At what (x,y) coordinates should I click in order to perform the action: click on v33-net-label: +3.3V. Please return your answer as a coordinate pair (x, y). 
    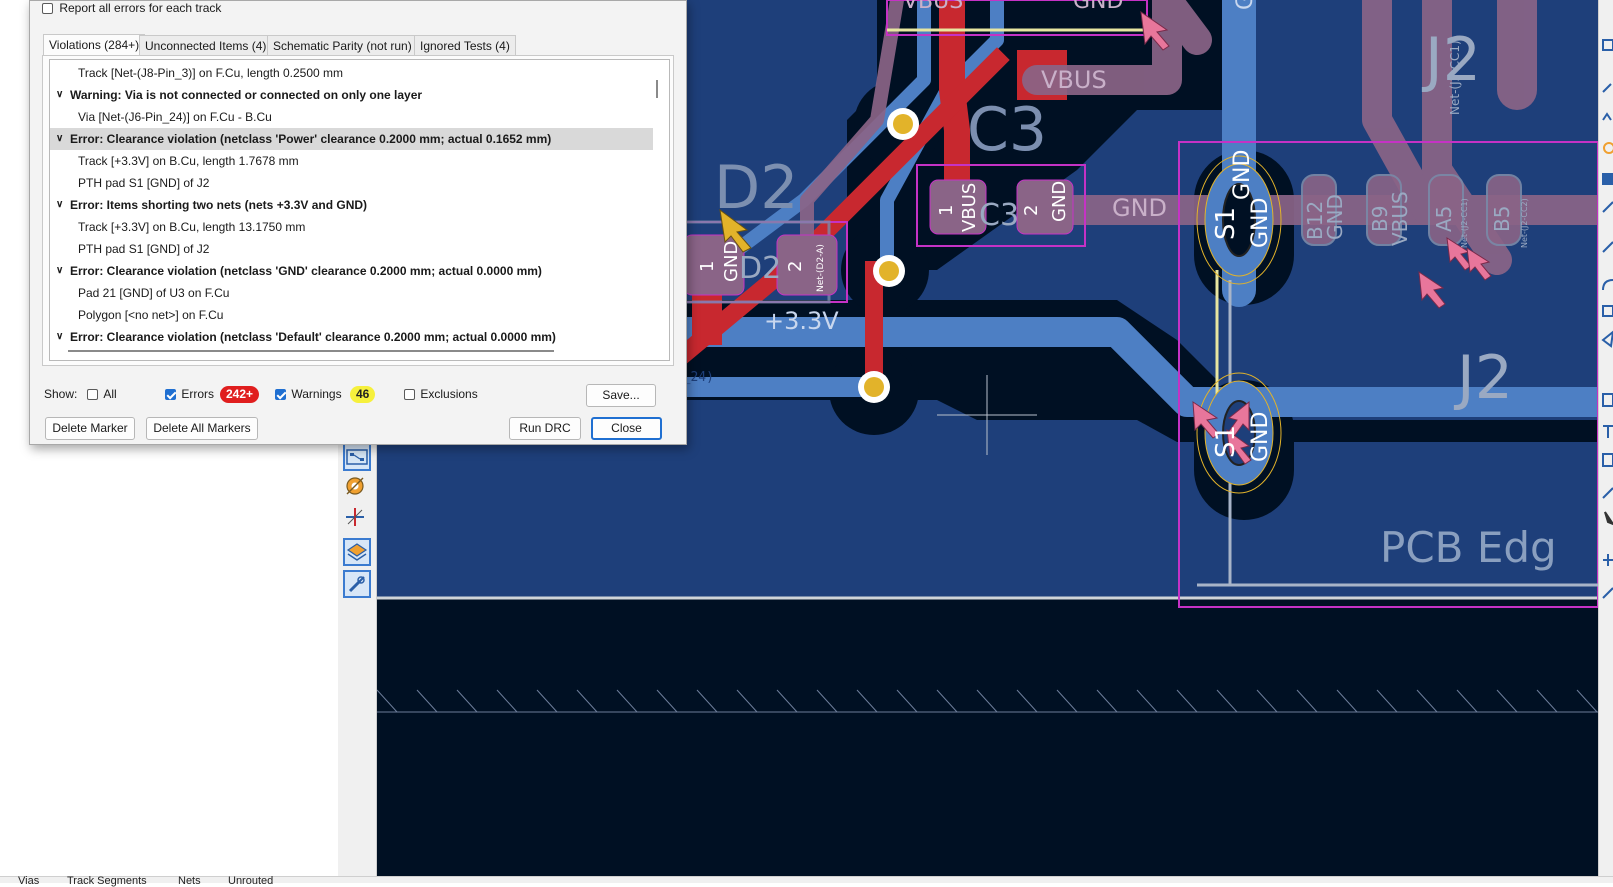
    Looking at the image, I should click on (801, 321).